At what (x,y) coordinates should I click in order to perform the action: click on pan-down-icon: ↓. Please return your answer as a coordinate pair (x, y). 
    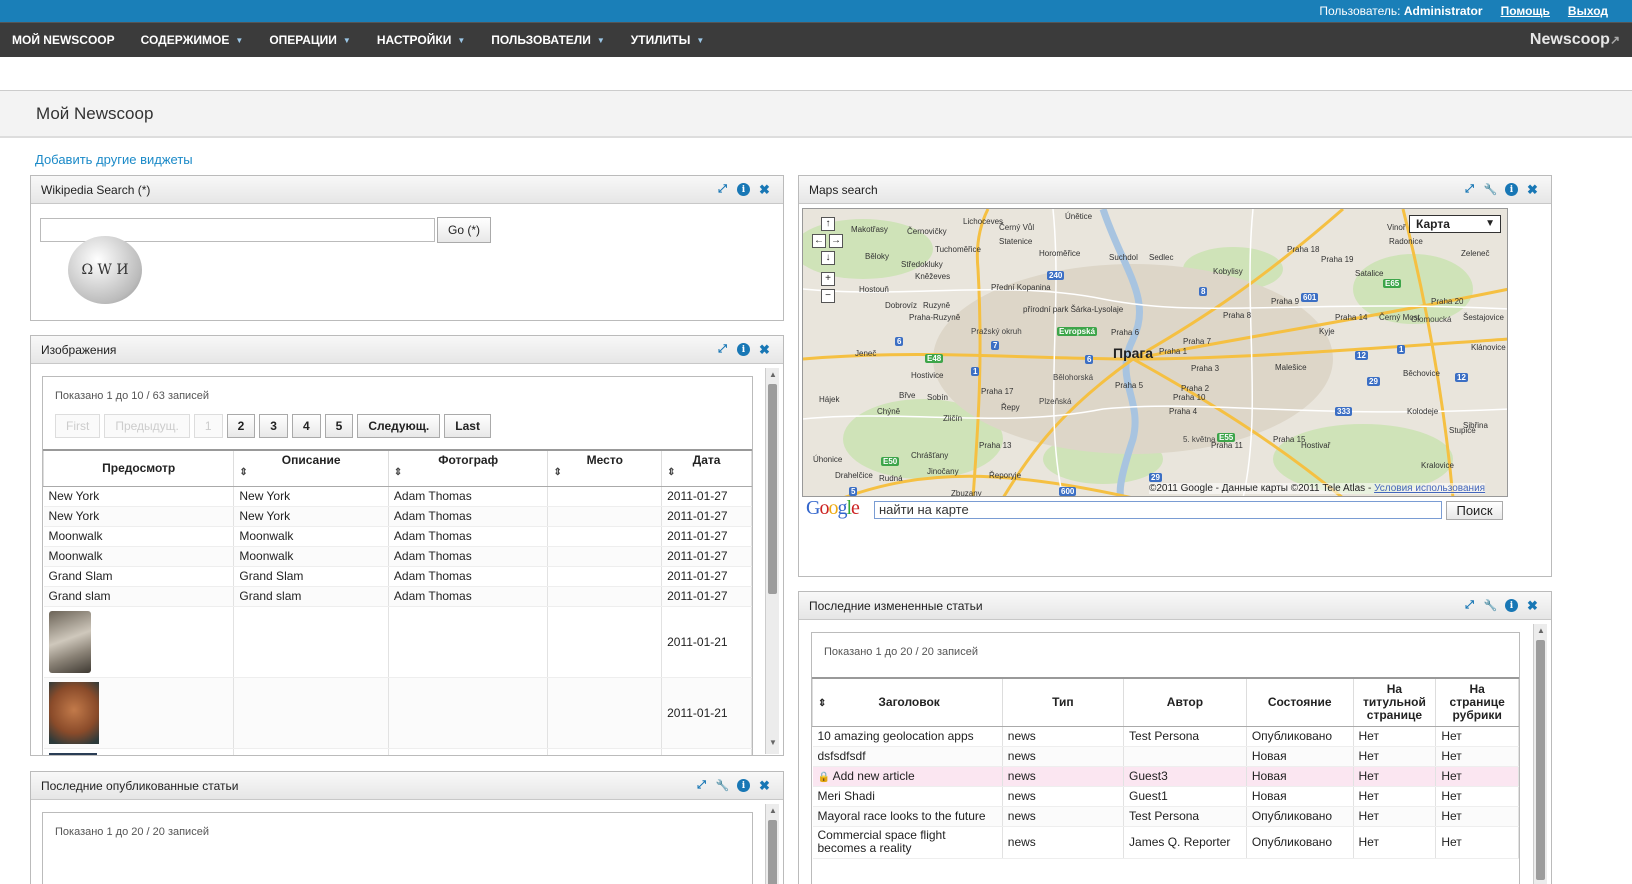
    Looking at the image, I should click on (828, 258).